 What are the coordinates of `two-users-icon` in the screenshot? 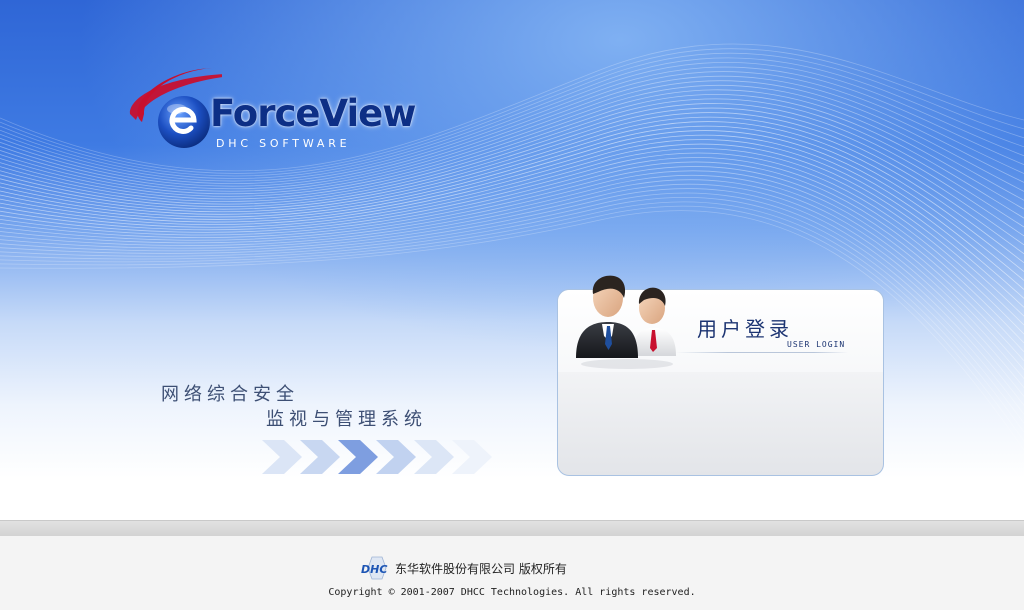 It's located at (626, 322).